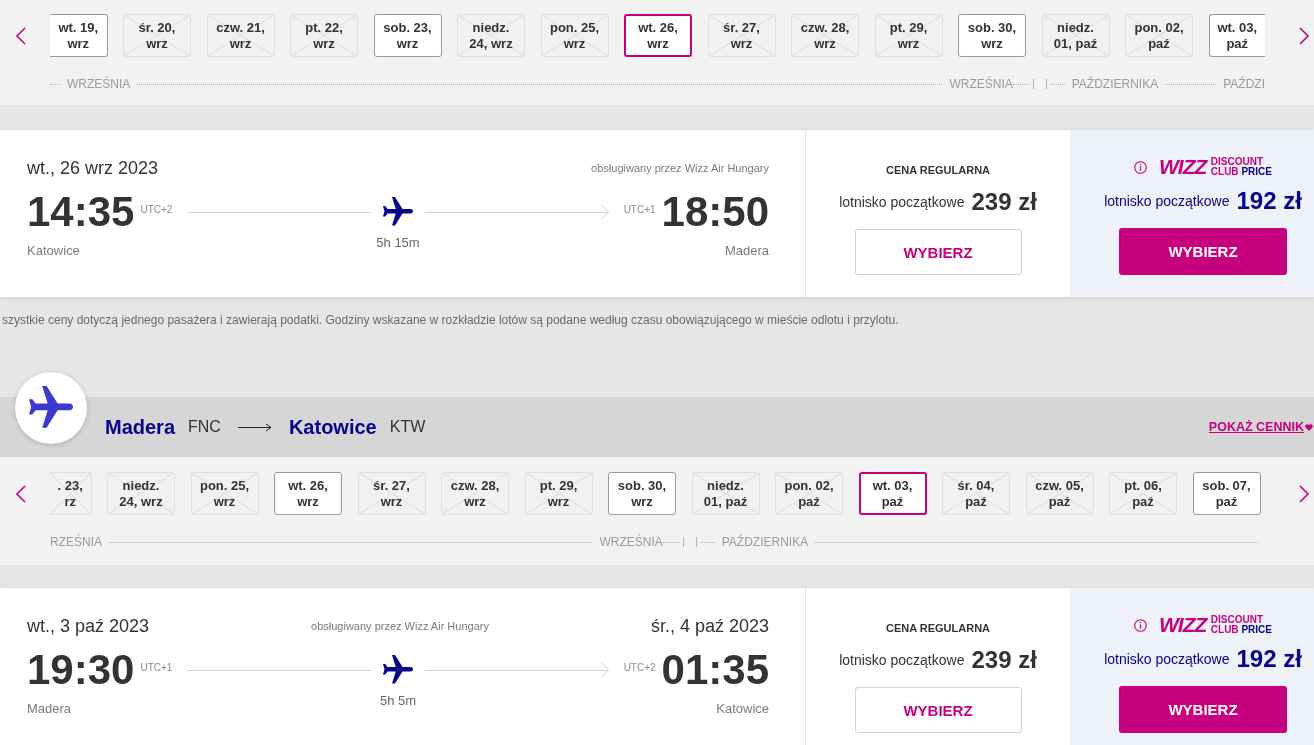 The height and width of the screenshot is (745, 1314). Describe the element at coordinates (1244, 84) in the screenshot. I see `month-label: PAŹDZI` at that location.